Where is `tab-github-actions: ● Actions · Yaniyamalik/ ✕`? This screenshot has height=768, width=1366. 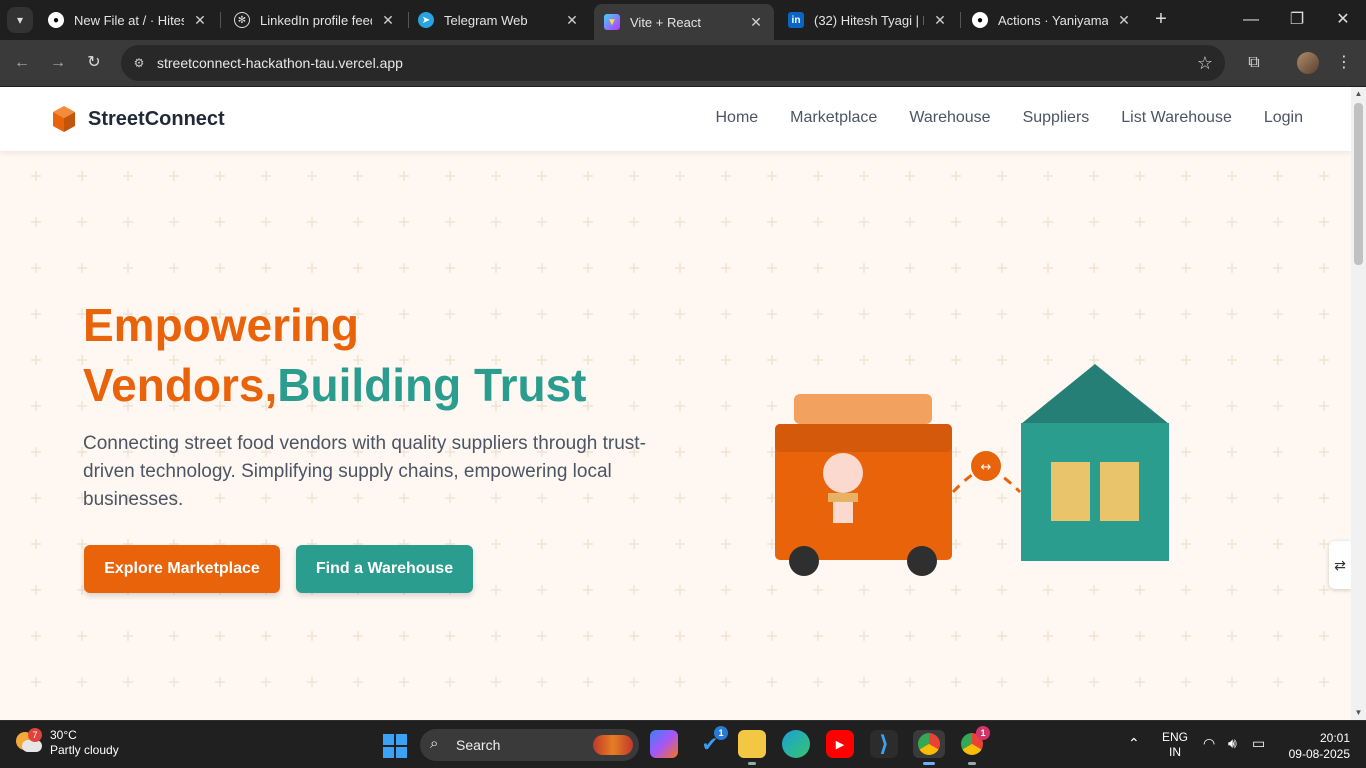 tab-github-actions: ● Actions · Yaniyamalik/ ✕ is located at coordinates (1052, 20).